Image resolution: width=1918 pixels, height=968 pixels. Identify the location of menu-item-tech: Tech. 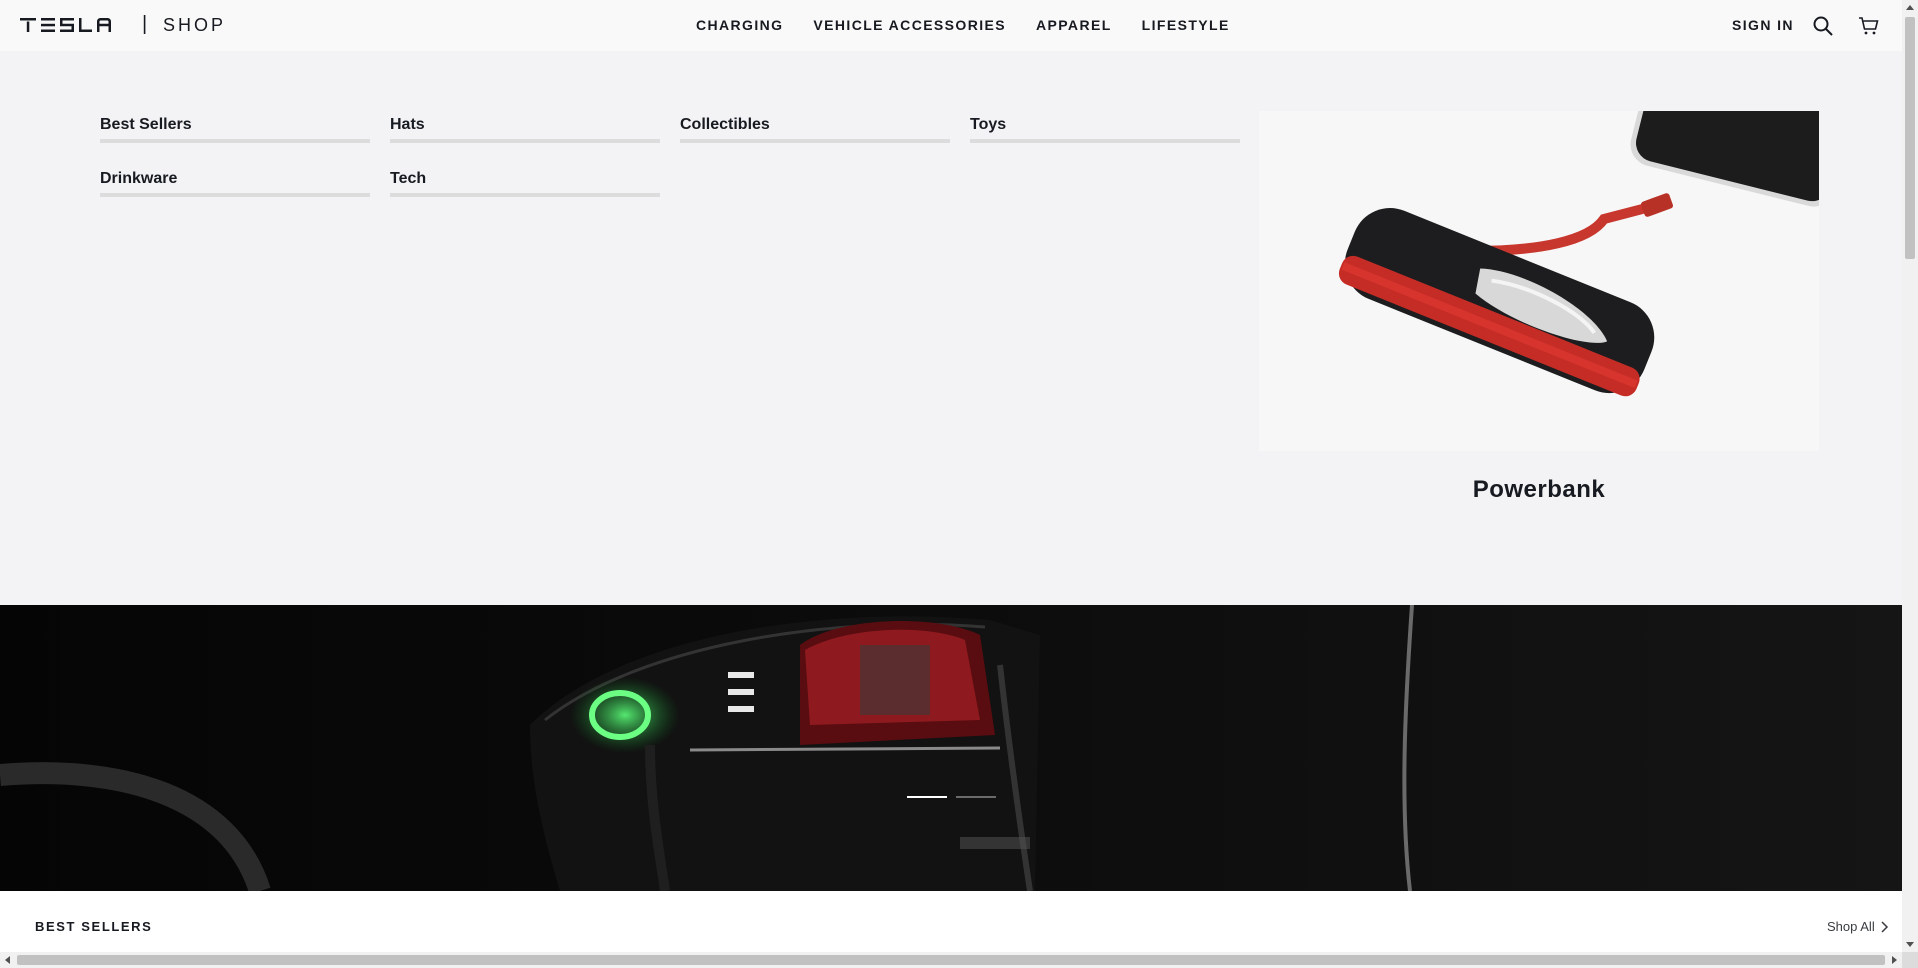
(525, 182).